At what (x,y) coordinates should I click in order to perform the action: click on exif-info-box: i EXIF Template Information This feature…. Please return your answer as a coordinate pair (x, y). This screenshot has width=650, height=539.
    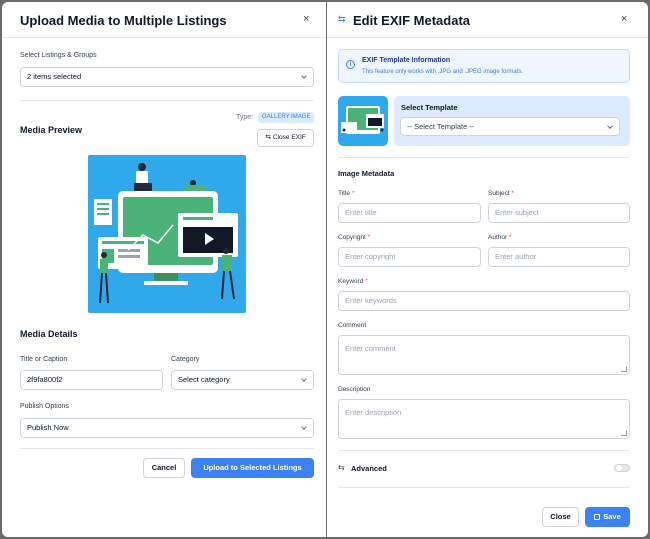
    Looking at the image, I should click on (484, 66).